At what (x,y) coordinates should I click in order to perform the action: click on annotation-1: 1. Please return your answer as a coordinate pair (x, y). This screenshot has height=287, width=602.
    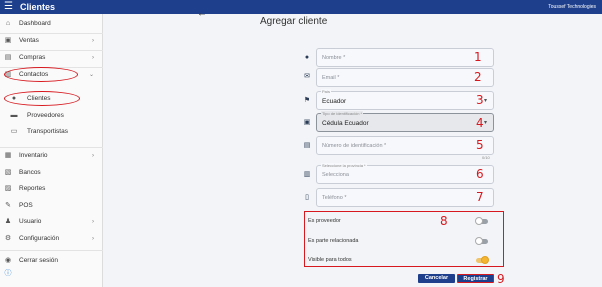
    Looking at the image, I should click on (478, 57).